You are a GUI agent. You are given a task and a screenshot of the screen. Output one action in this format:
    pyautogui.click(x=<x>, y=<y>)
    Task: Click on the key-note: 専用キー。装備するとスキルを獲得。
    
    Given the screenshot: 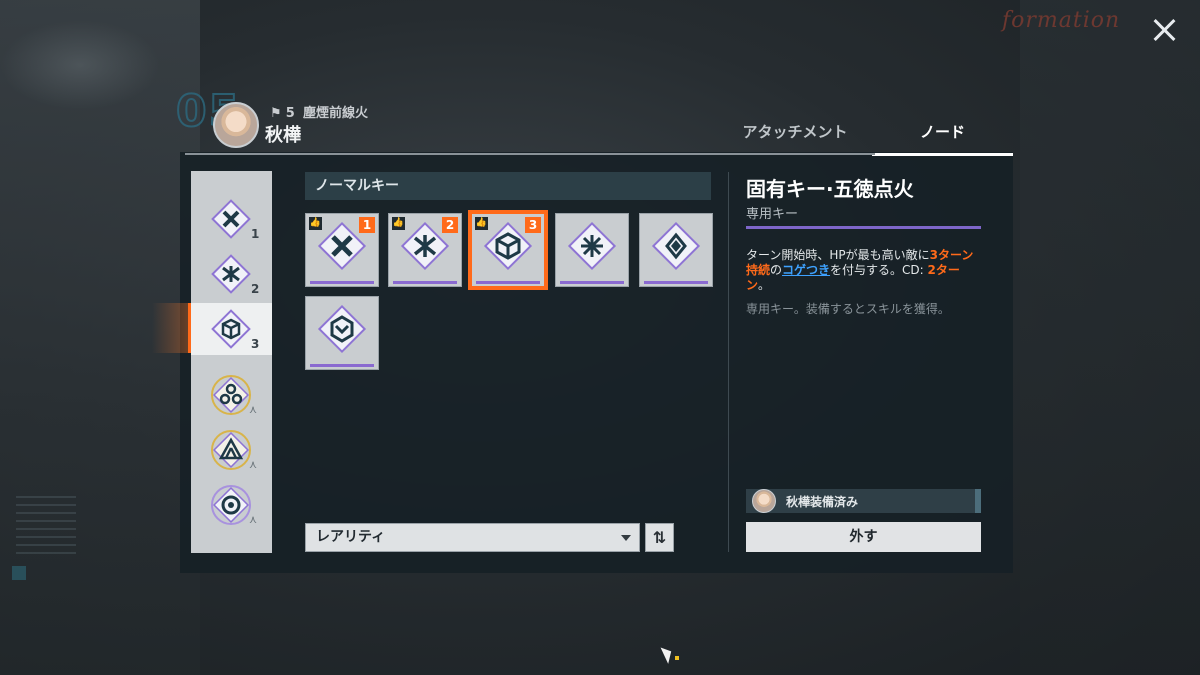 What is the action you would take?
    pyautogui.click(x=848, y=309)
    